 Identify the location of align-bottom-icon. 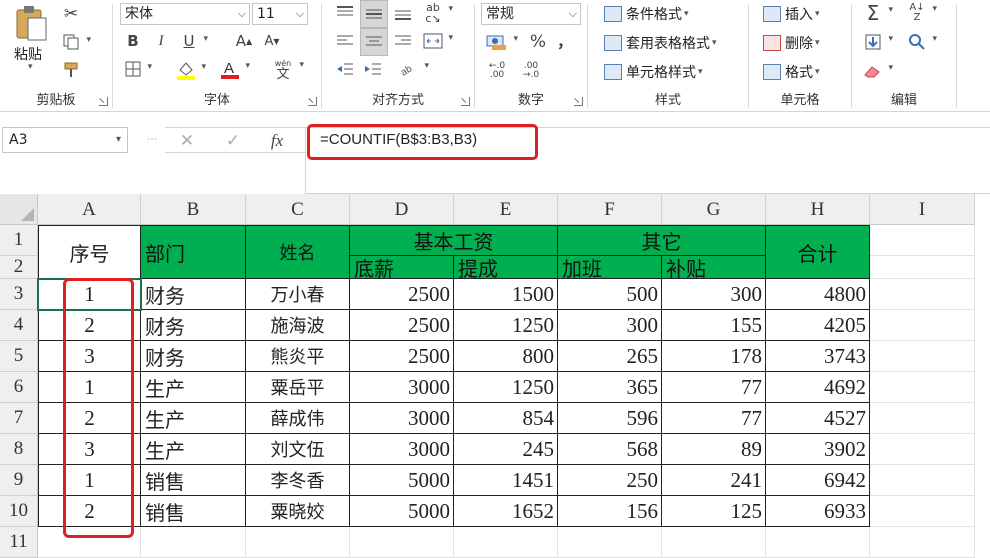
(403, 13).